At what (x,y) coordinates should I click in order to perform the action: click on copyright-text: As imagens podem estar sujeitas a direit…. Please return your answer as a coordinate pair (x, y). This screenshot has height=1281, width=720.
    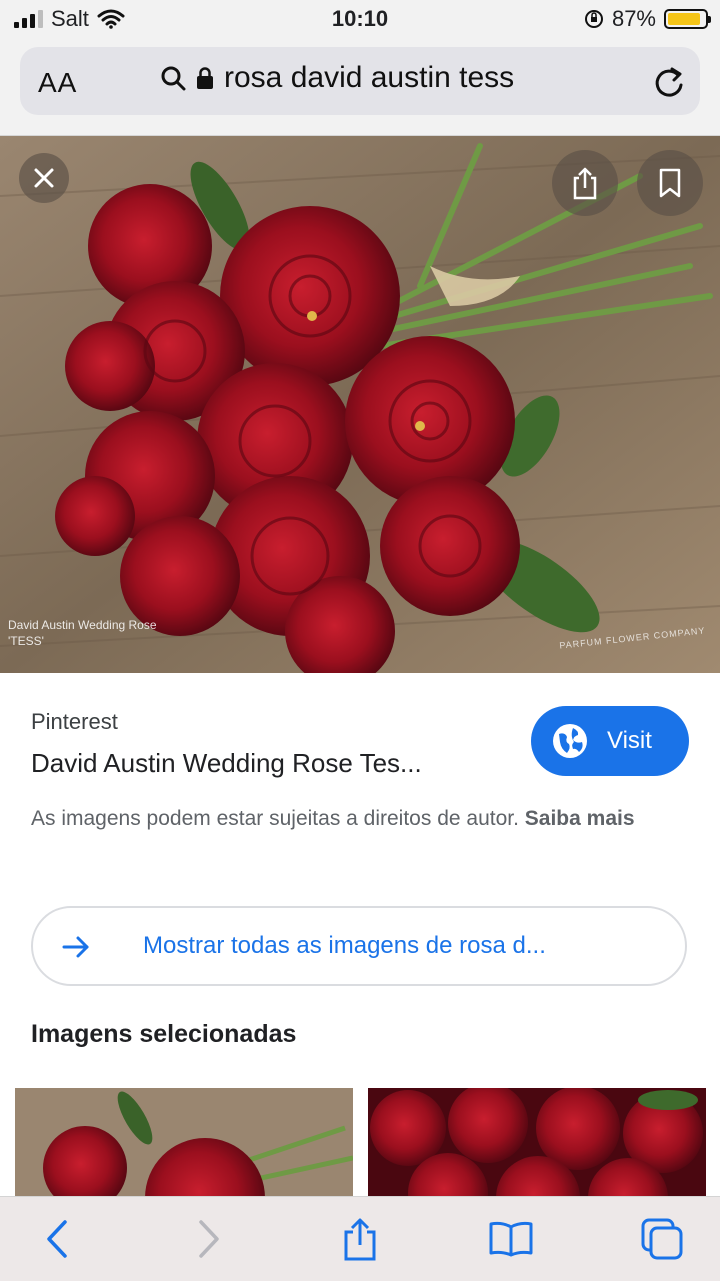
    Looking at the image, I should click on (278, 818).